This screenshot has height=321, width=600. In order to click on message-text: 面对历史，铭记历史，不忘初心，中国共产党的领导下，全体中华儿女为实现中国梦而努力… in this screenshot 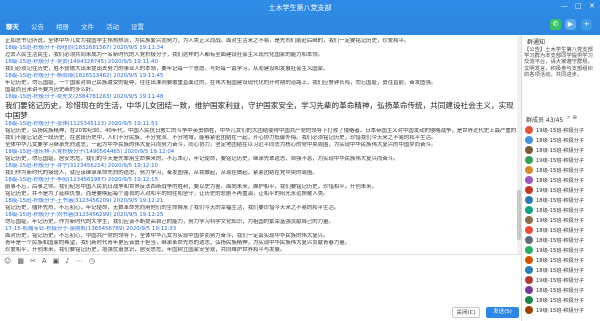, I will do `click(167, 236)`.